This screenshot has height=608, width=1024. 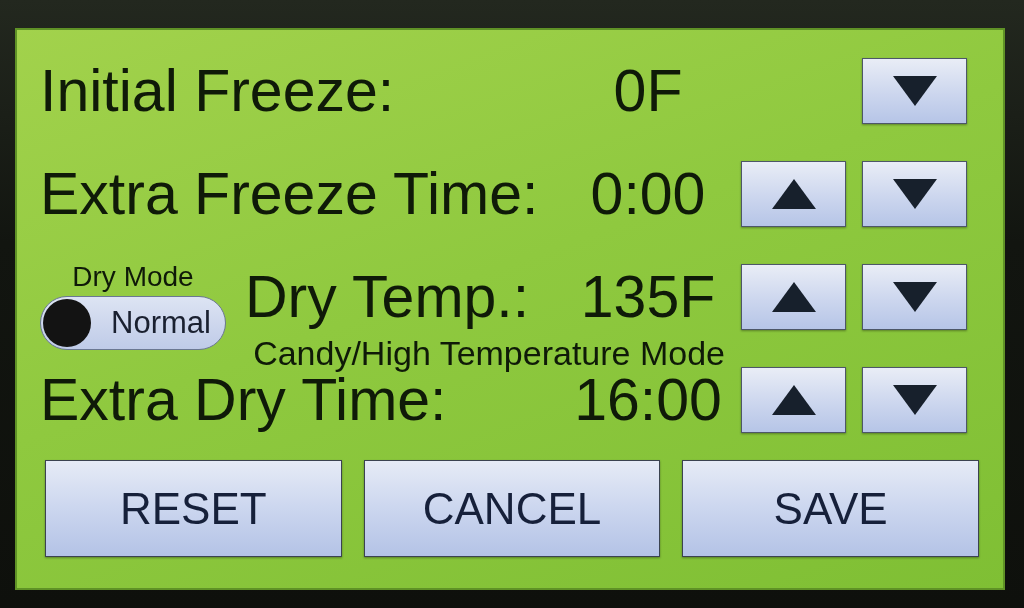 What do you see at coordinates (648, 297) in the screenshot?
I see `setting-value: 135F` at bounding box center [648, 297].